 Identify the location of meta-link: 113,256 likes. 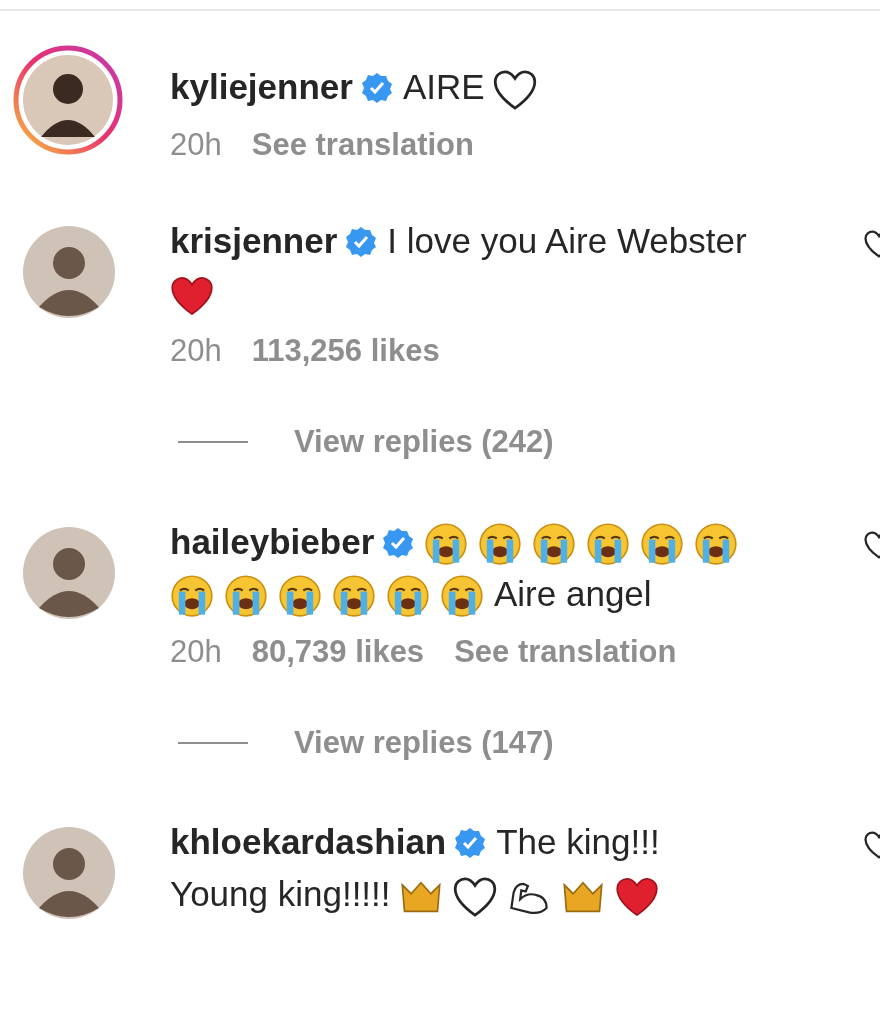
(345, 351).